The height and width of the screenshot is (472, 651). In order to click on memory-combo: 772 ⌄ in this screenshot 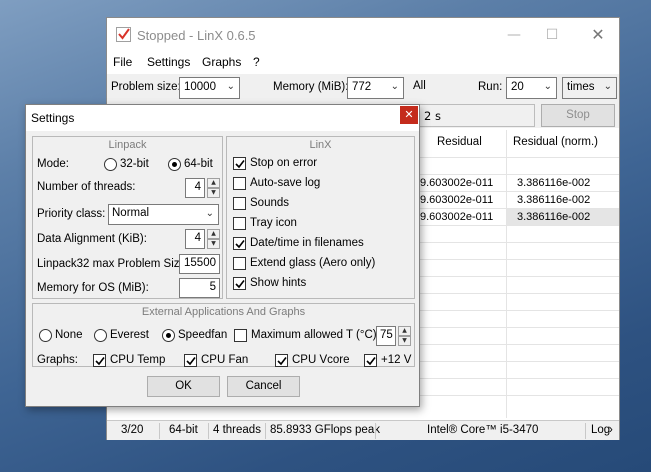, I will do `click(375, 88)`.